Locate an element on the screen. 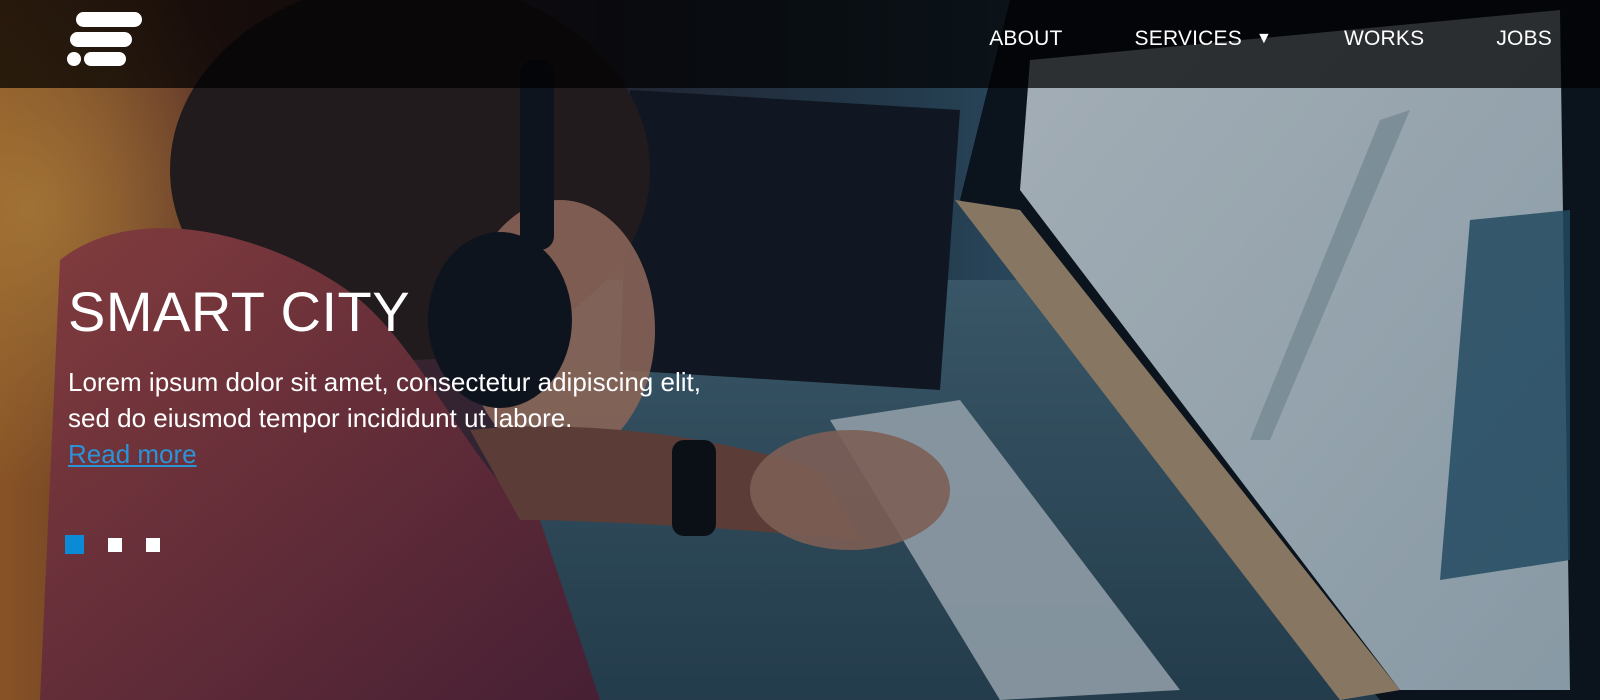 This screenshot has width=1600, height=700. nav-item-label: ABOUT is located at coordinates (1026, 38).